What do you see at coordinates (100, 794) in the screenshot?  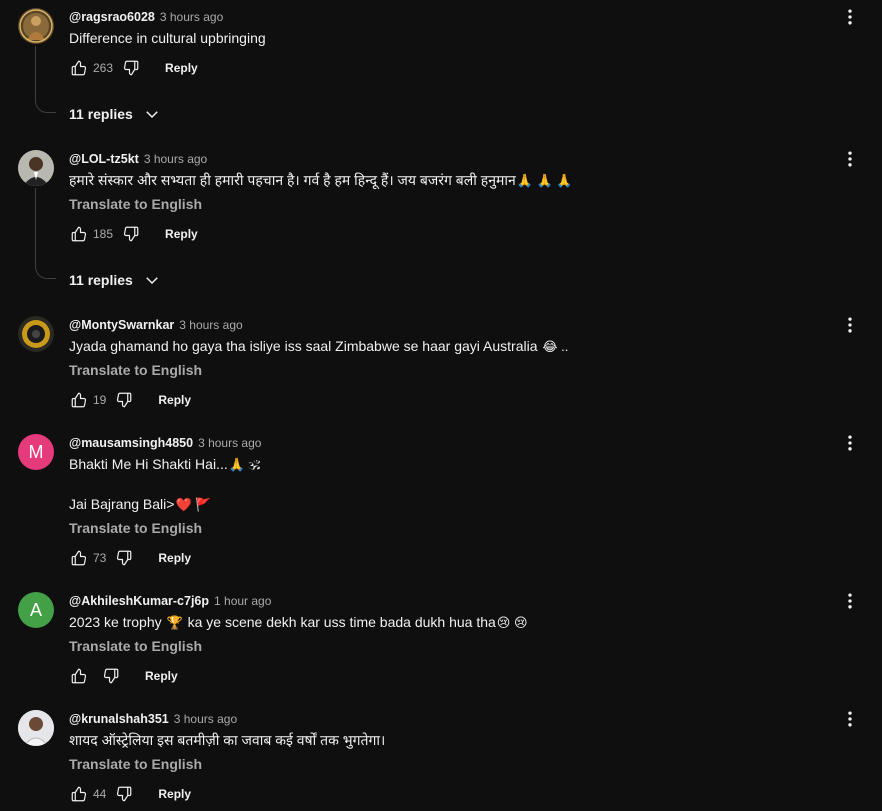 I see `like-count: 44` at bounding box center [100, 794].